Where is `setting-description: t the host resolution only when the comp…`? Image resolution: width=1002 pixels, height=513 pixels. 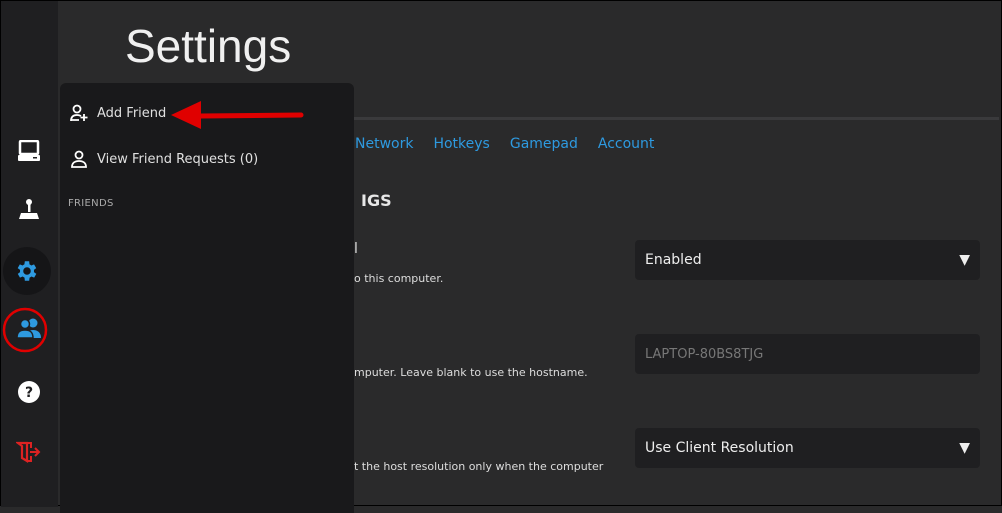
setting-description: t the host resolution only when the comp… is located at coordinates (479, 466).